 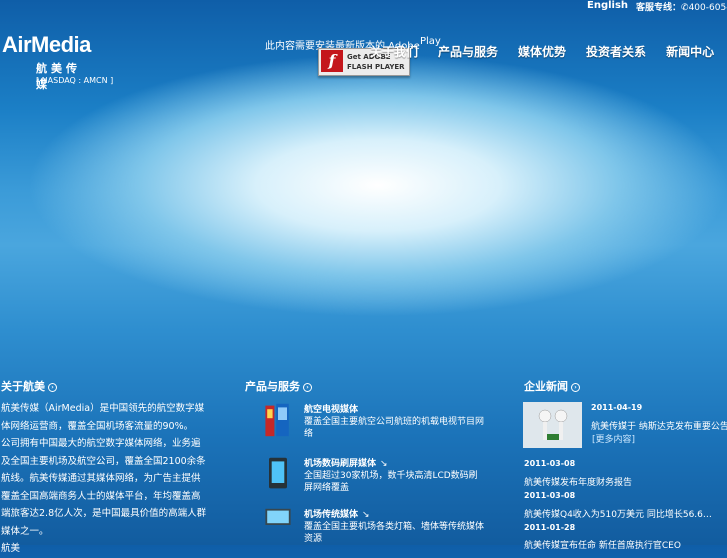 What do you see at coordinates (607, 5) in the screenshot?
I see `language-link-english: English` at bounding box center [607, 5].